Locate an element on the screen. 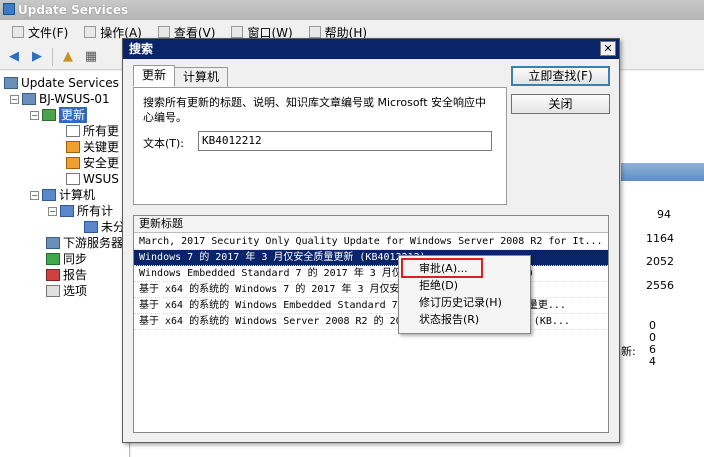  tree-server: − BJ-WSUS-01 is located at coordinates (60, 99).